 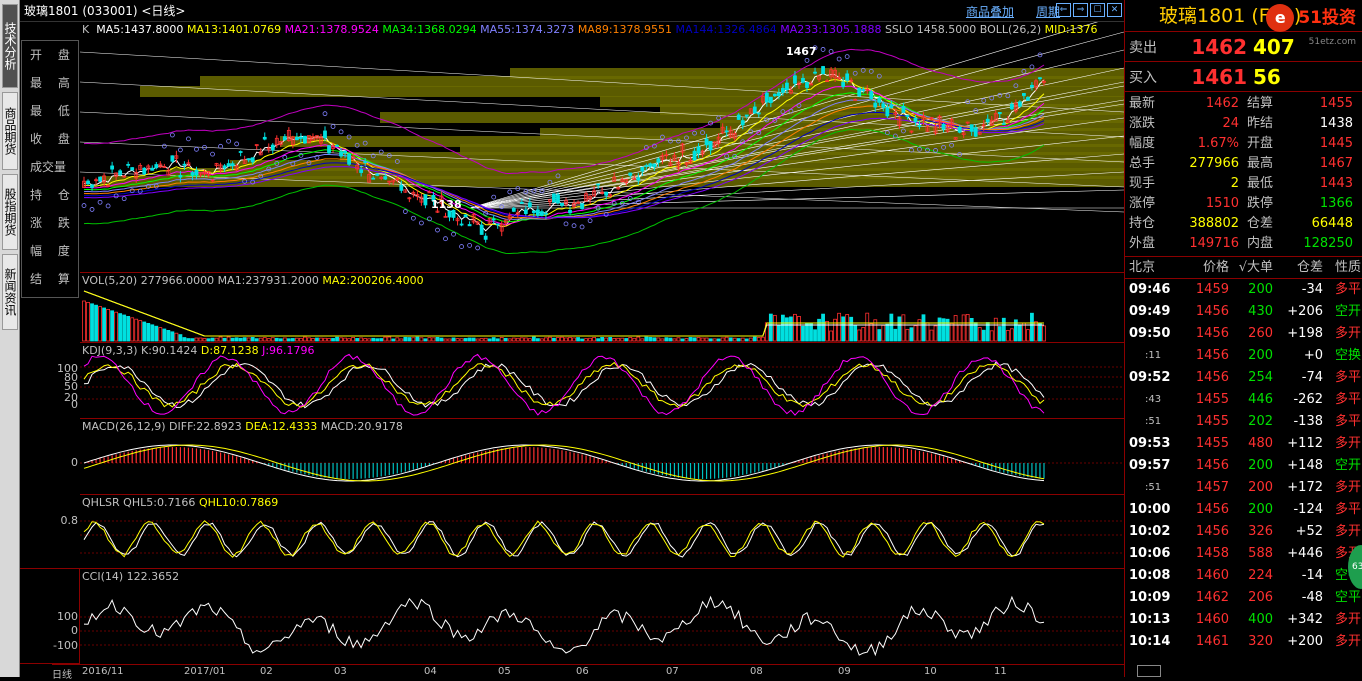 What do you see at coordinates (266, 671) in the screenshot?
I see `axis-date-02: 02` at bounding box center [266, 671].